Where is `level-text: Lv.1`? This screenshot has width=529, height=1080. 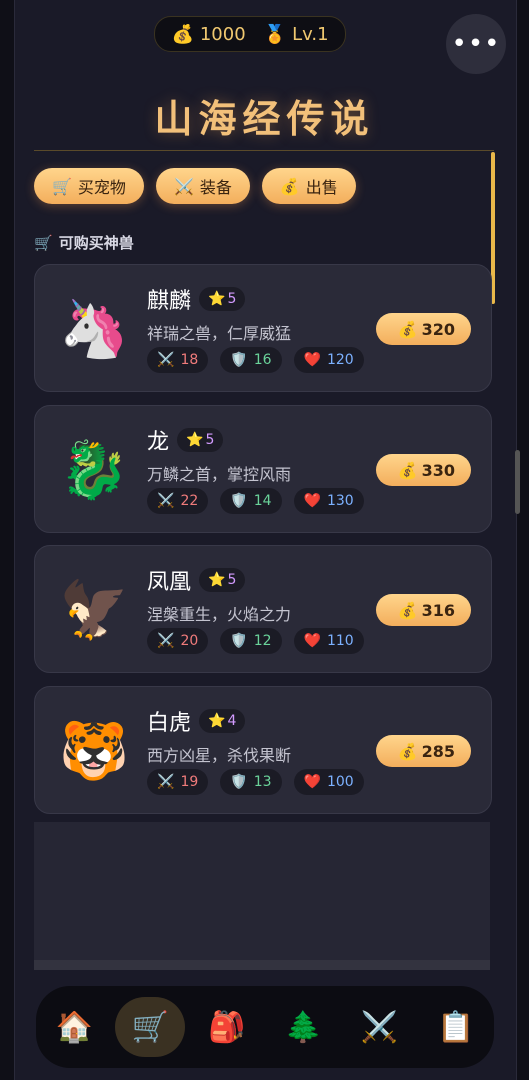
level-text: Lv.1 is located at coordinates (310, 34).